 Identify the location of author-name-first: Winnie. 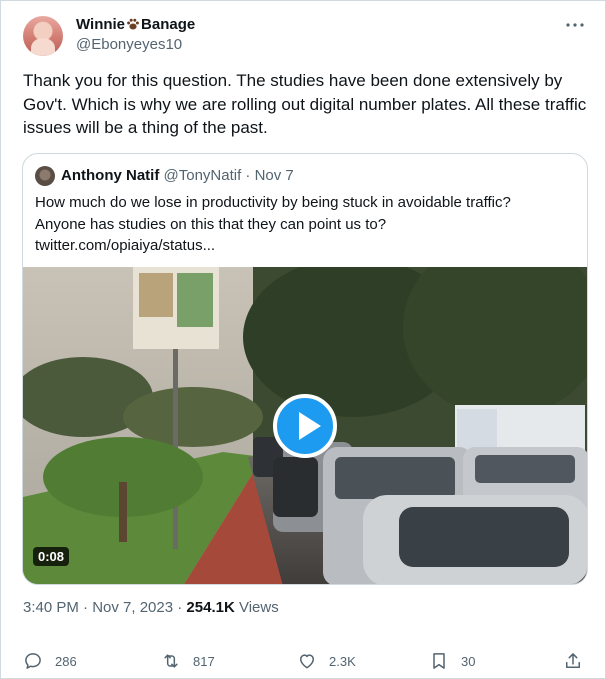
(101, 24).